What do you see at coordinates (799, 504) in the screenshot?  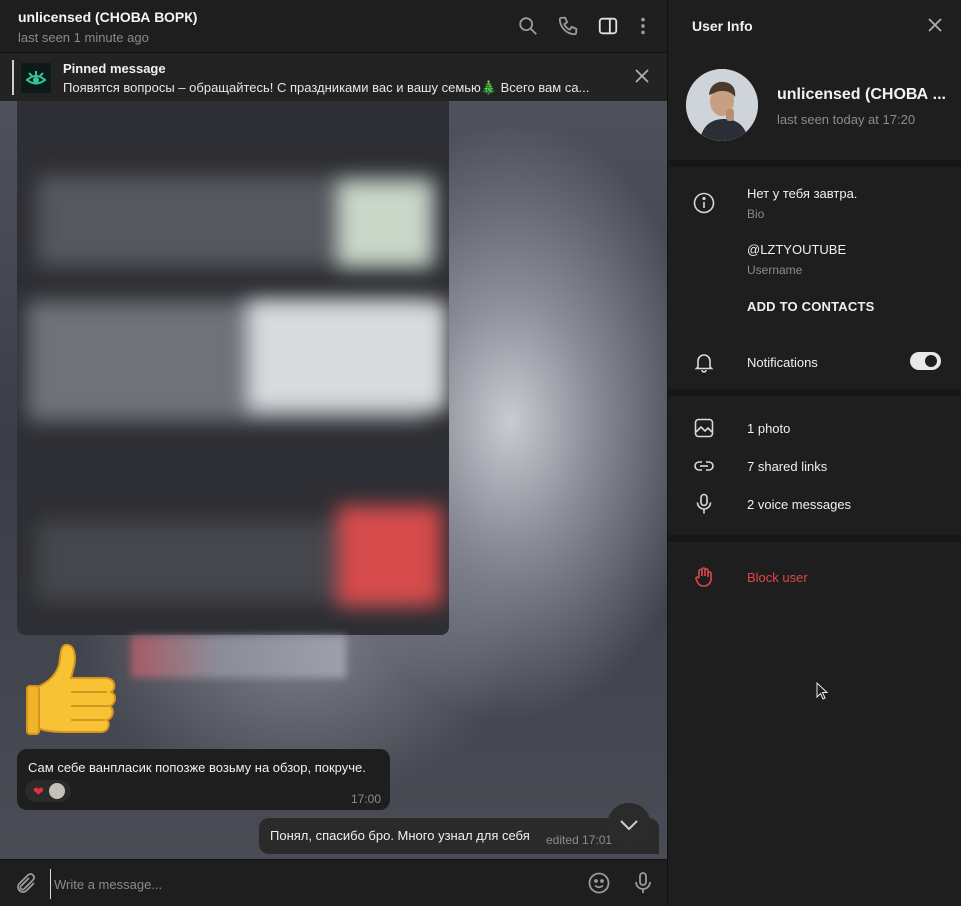 I see `voice-messages-link: 2 voice messages` at bounding box center [799, 504].